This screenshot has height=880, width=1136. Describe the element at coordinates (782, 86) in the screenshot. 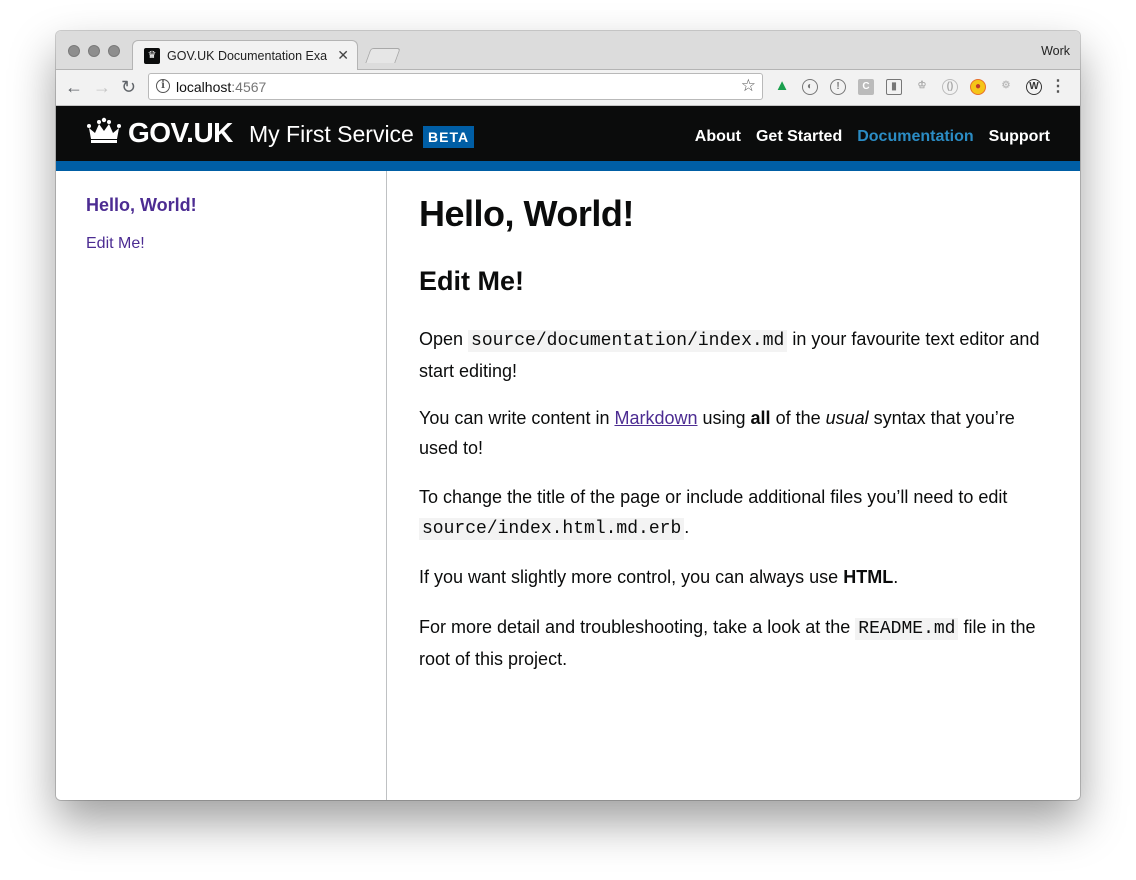

I see `drive-extension-icon: ▲` at that location.